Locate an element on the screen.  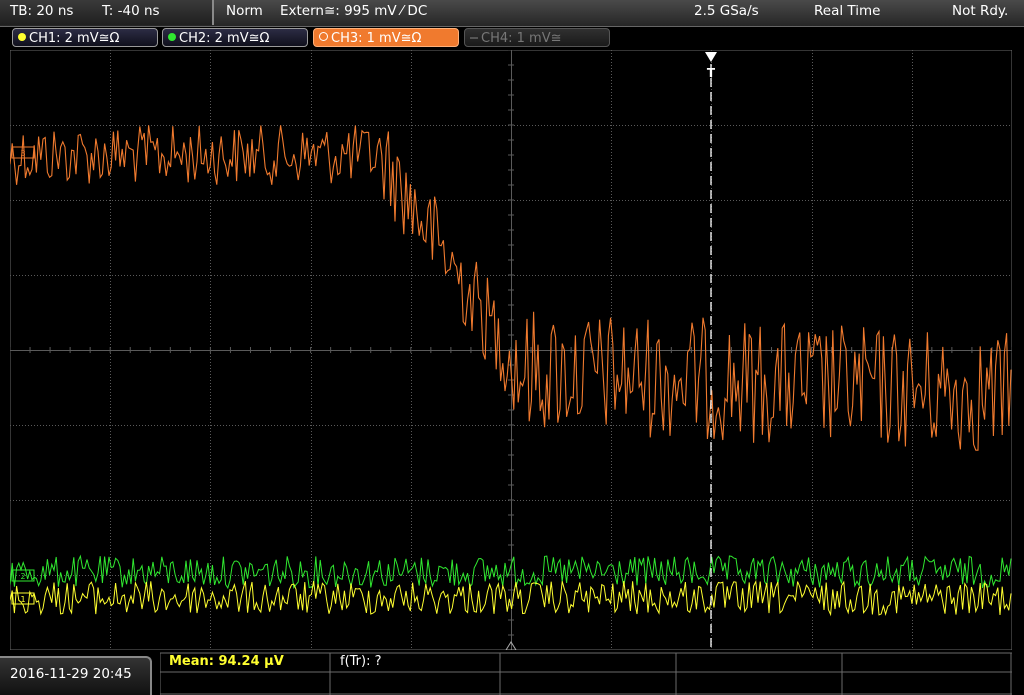
channel-3-button: CH3: 1 mV≅Ω is located at coordinates (386, 37).